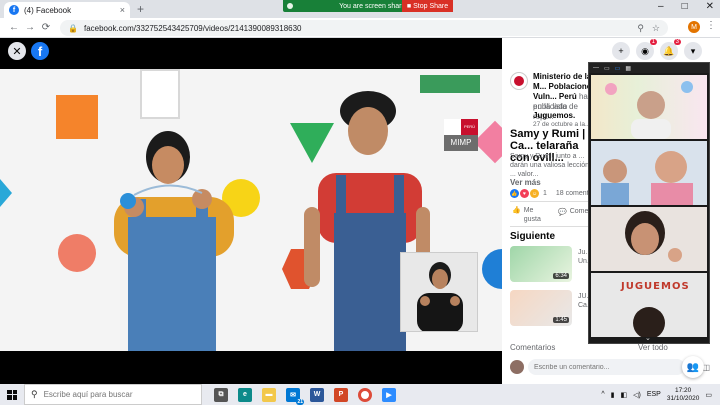  Describe the element at coordinates (677, 42) in the screenshot. I see `bell-badge: 3` at that location.